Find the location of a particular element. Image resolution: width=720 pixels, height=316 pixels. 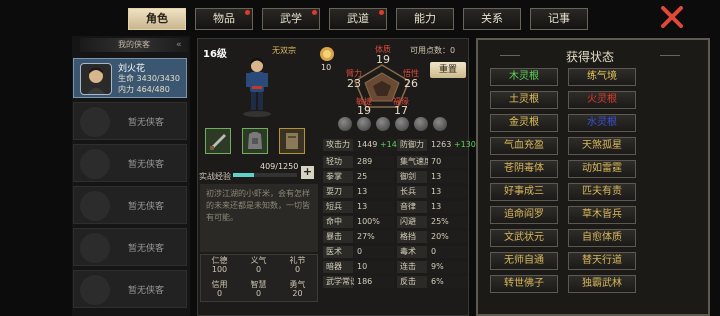

status-badge: 火灵根 is located at coordinates (602, 100).